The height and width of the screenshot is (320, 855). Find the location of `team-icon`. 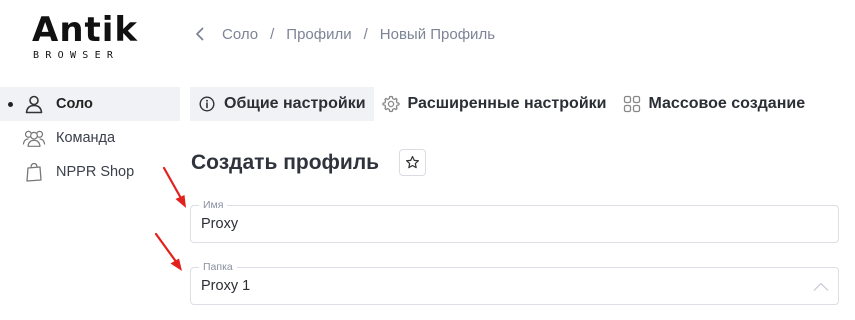

team-icon is located at coordinates (34, 138).